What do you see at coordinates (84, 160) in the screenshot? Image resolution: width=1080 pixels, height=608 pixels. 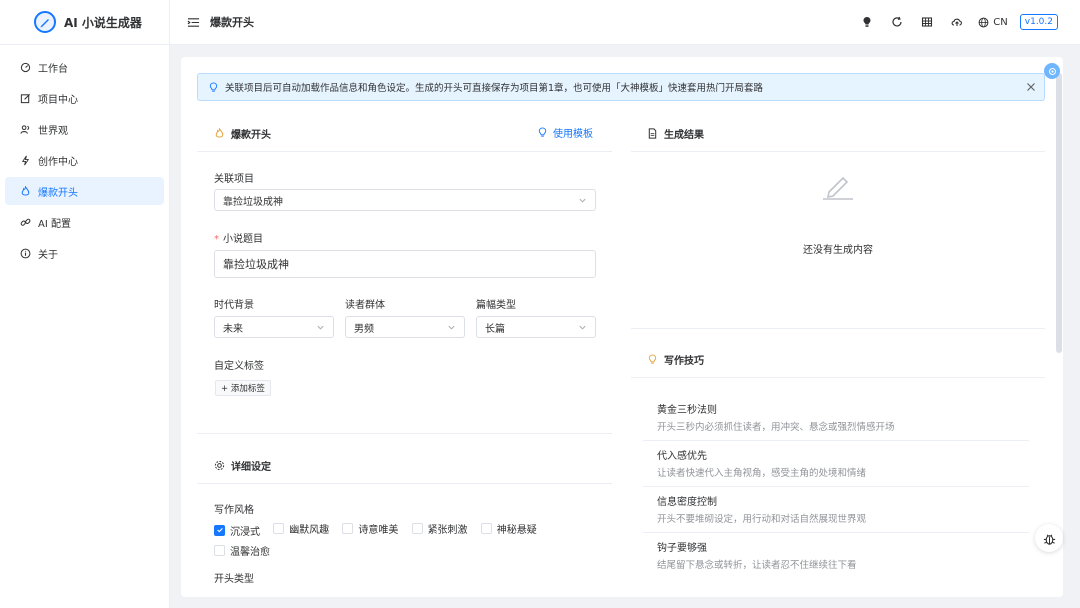 I see `sidebar-item-creation: 创作中心` at bounding box center [84, 160].